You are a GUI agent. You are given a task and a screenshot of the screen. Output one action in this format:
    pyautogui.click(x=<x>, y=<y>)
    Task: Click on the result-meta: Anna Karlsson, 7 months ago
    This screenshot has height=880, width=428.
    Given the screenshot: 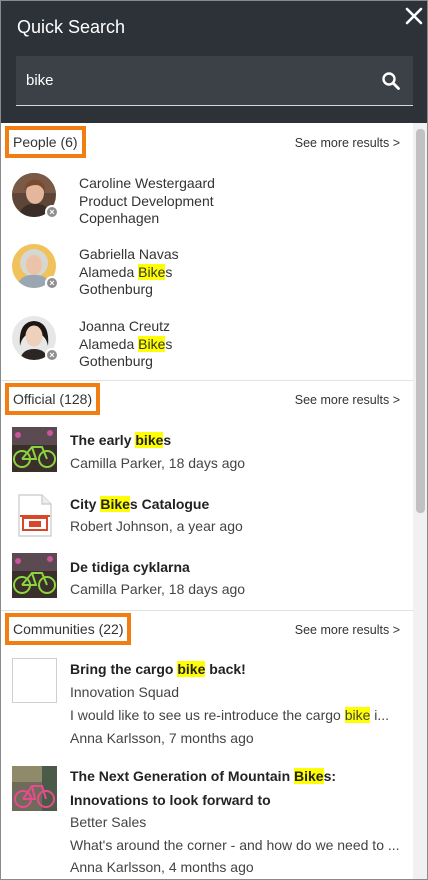 What is the action you would take?
    pyautogui.click(x=162, y=738)
    